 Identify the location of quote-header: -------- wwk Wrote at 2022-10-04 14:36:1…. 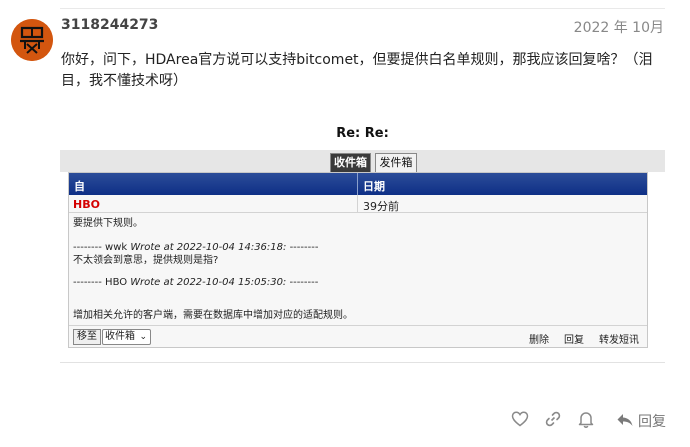
(195, 247).